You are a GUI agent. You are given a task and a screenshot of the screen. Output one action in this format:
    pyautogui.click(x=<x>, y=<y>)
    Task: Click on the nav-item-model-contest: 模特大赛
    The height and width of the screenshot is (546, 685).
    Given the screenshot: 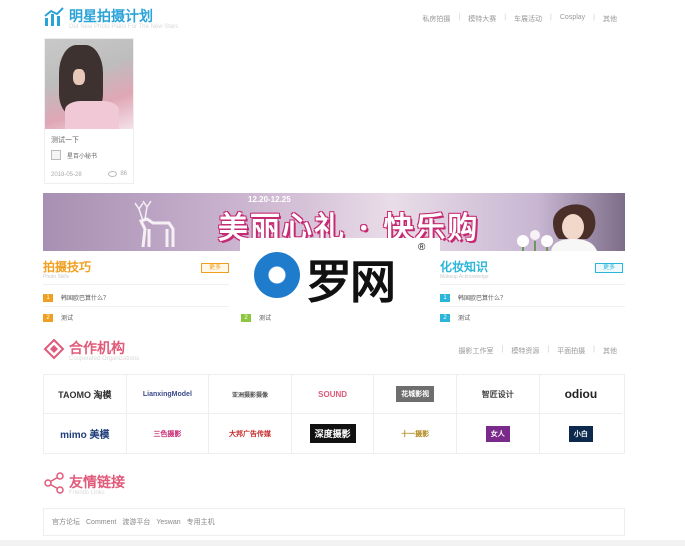 What is the action you would take?
    pyautogui.click(x=482, y=19)
    